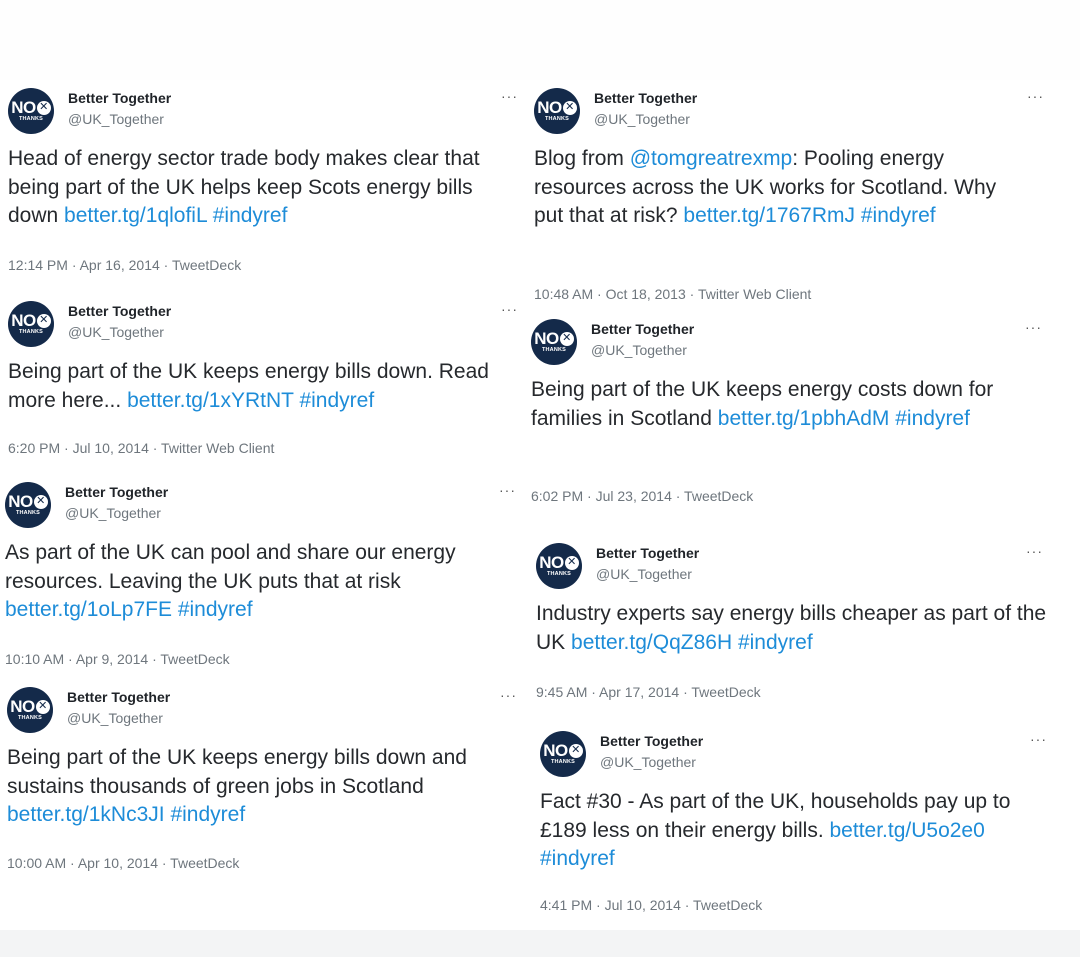 The image size is (1080, 957). What do you see at coordinates (582, 158) in the screenshot?
I see `tweet-text-plain: Blog from` at bounding box center [582, 158].